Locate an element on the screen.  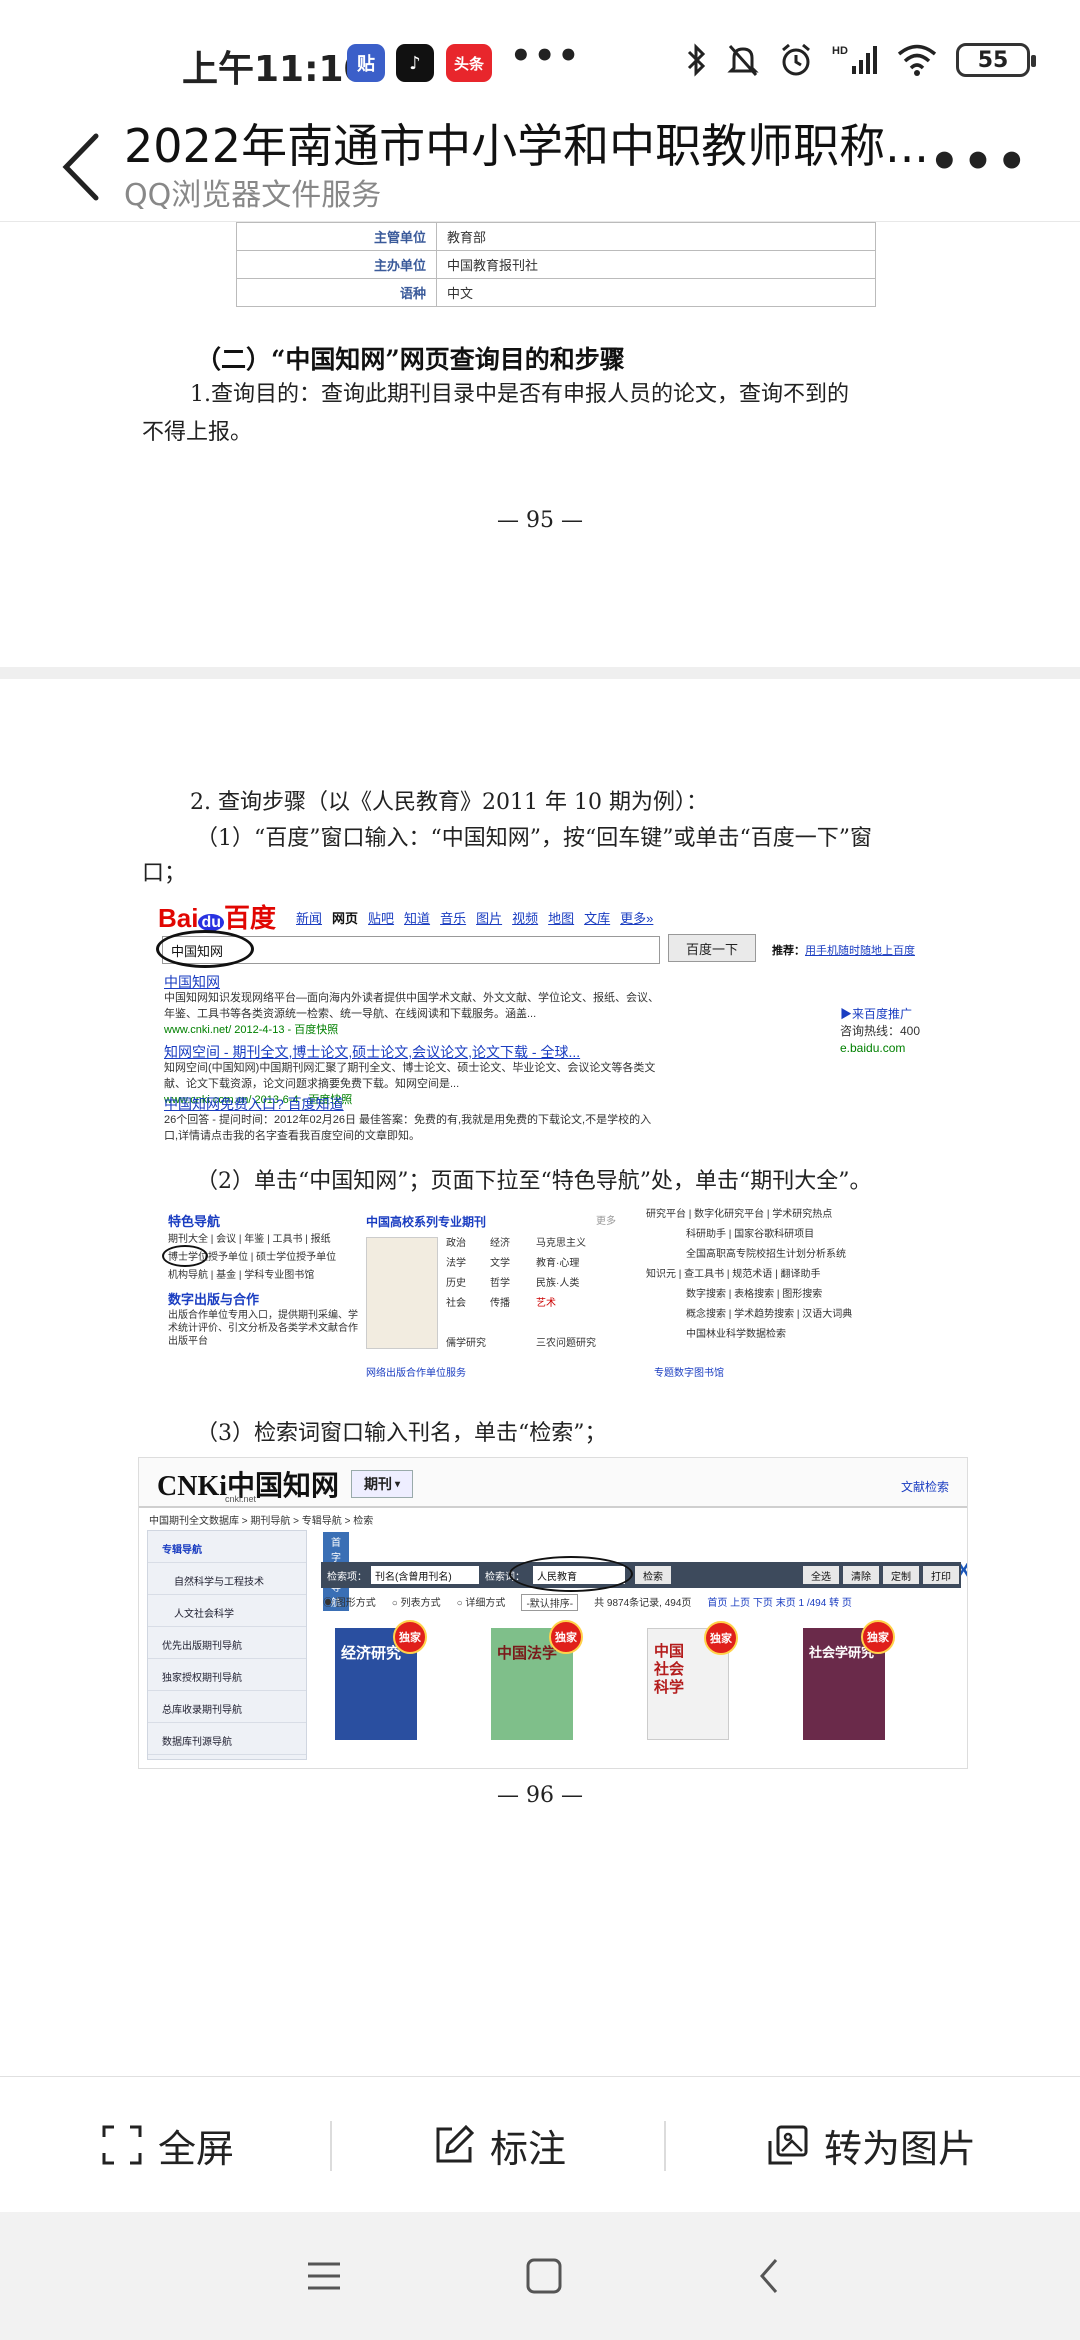
baidu-nav: 新闻 网页 贴吧 知道 音乐 图片 视频 地图 文库 更多» is located at coordinates (474, 917).